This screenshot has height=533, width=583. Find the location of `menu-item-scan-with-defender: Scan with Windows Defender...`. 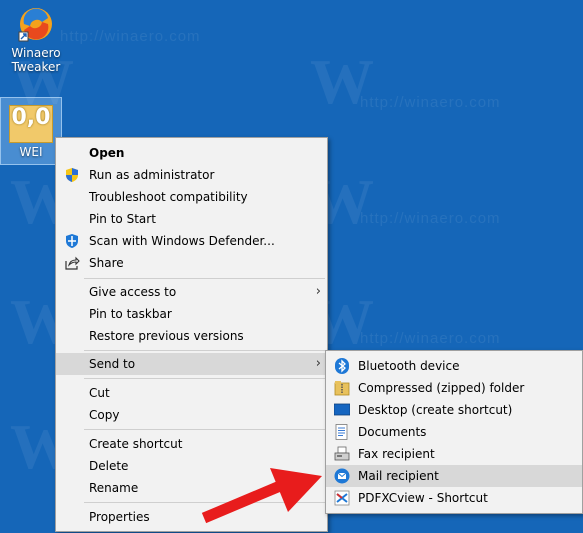

menu-item-scan-with-defender: Scan with Windows Defender... is located at coordinates (191, 241).